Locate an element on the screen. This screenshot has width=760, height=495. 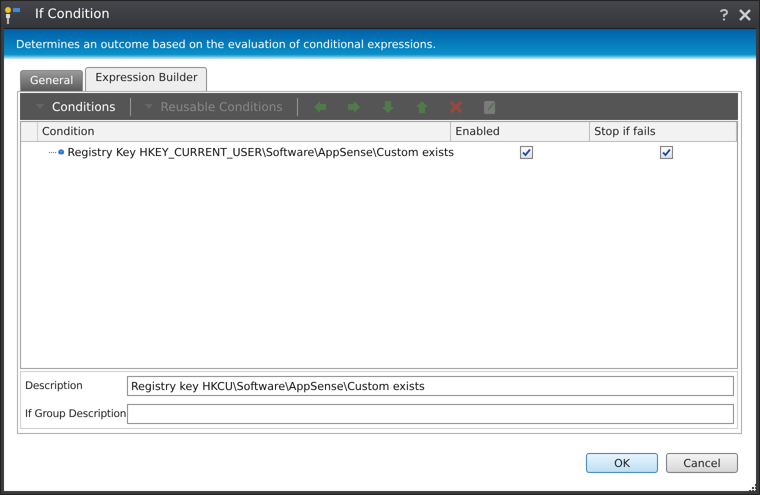
app-icon is located at coordinates (12, 14).